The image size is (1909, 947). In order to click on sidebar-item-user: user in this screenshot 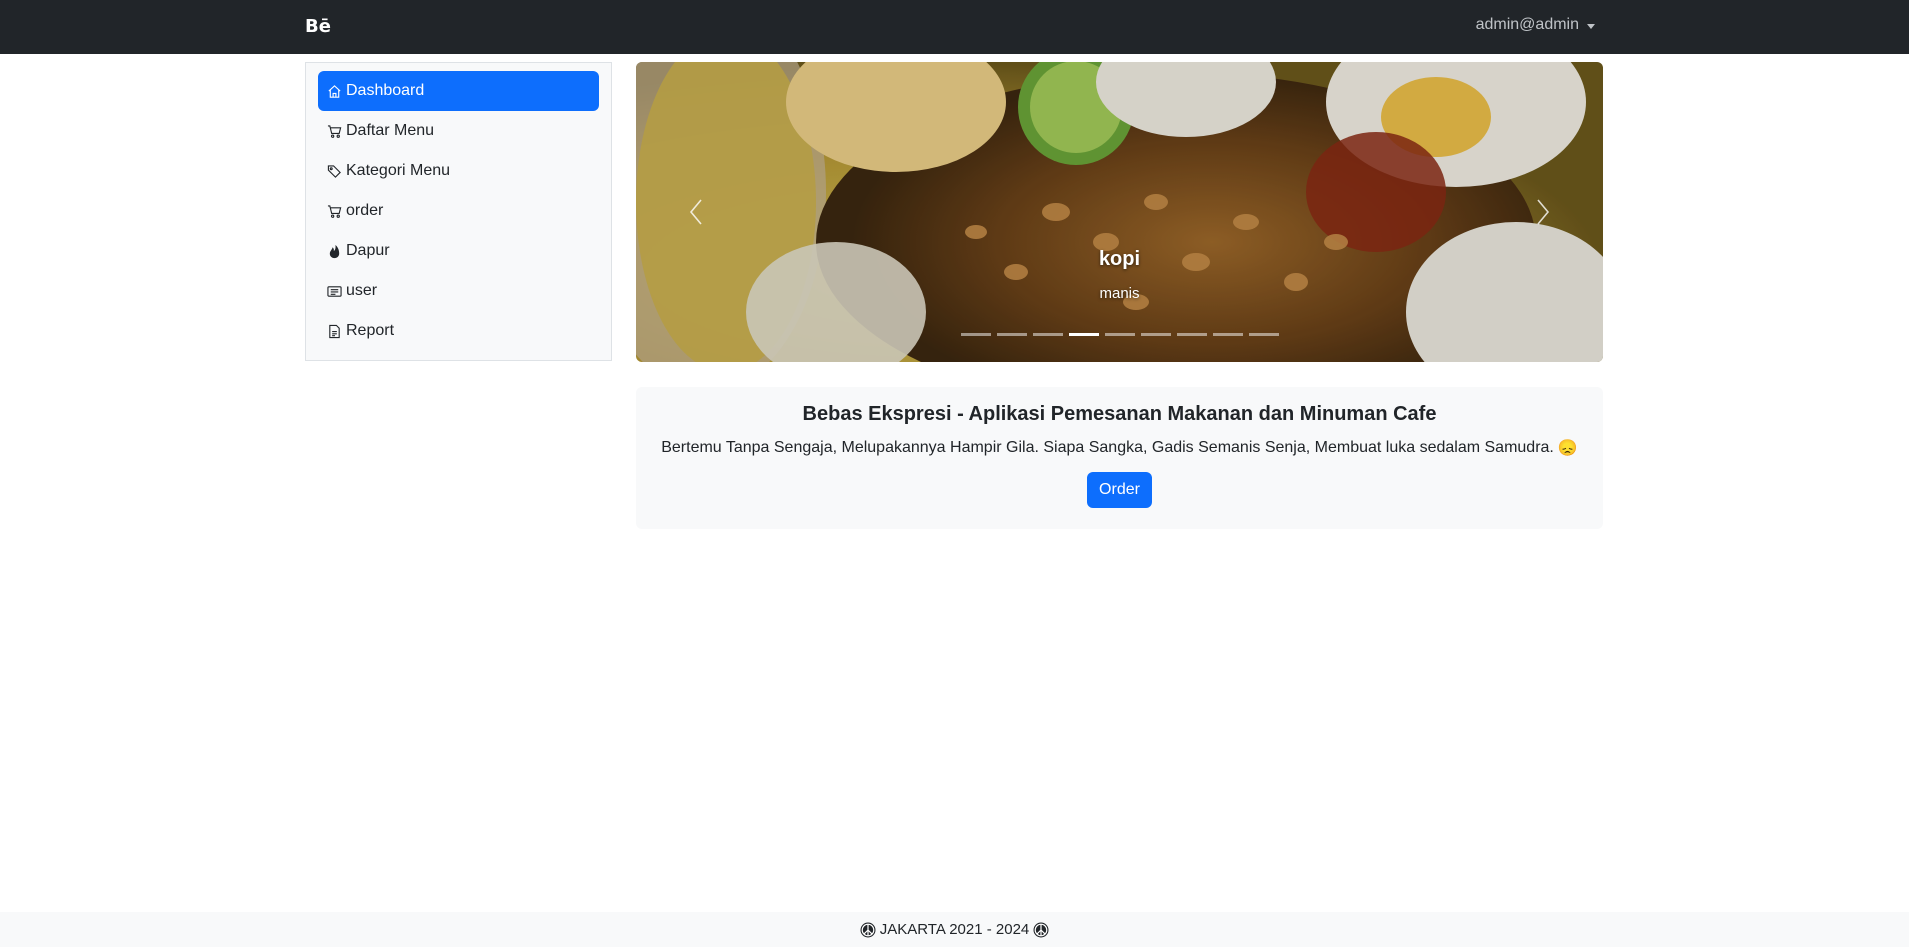, I will do `click(458, 291)`.